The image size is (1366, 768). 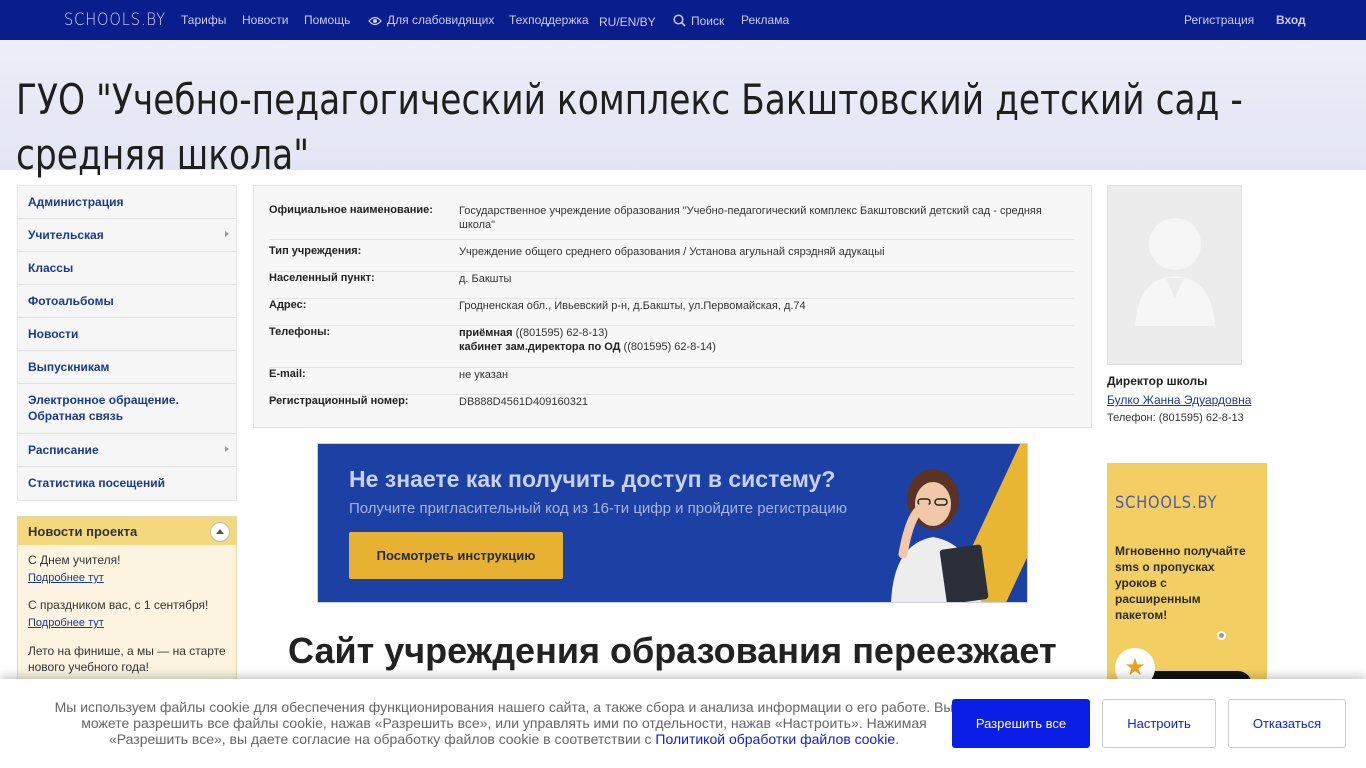 What do you see at coordinates (1166, 503) in the screenshot?
I see `ad-logo: SCHOOLS.BY` at bounding box center [1166, 503].